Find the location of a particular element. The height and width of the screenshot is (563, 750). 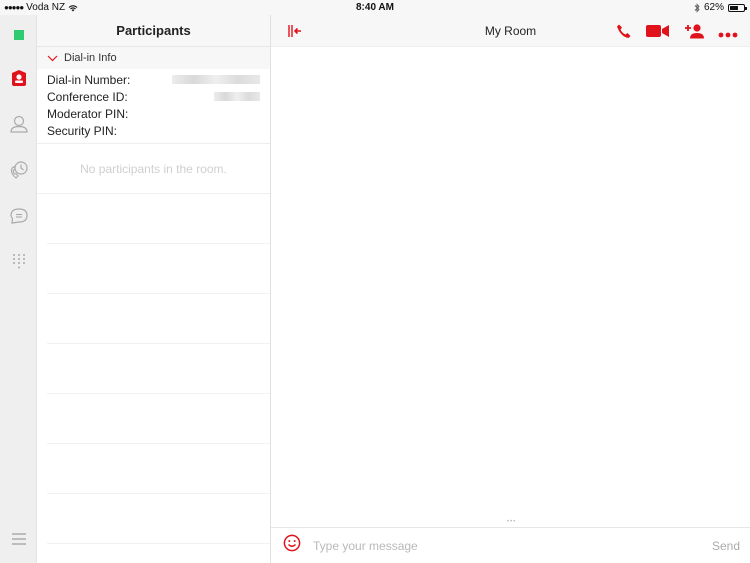

hamburger-icon is located at coordinates (18, 539).